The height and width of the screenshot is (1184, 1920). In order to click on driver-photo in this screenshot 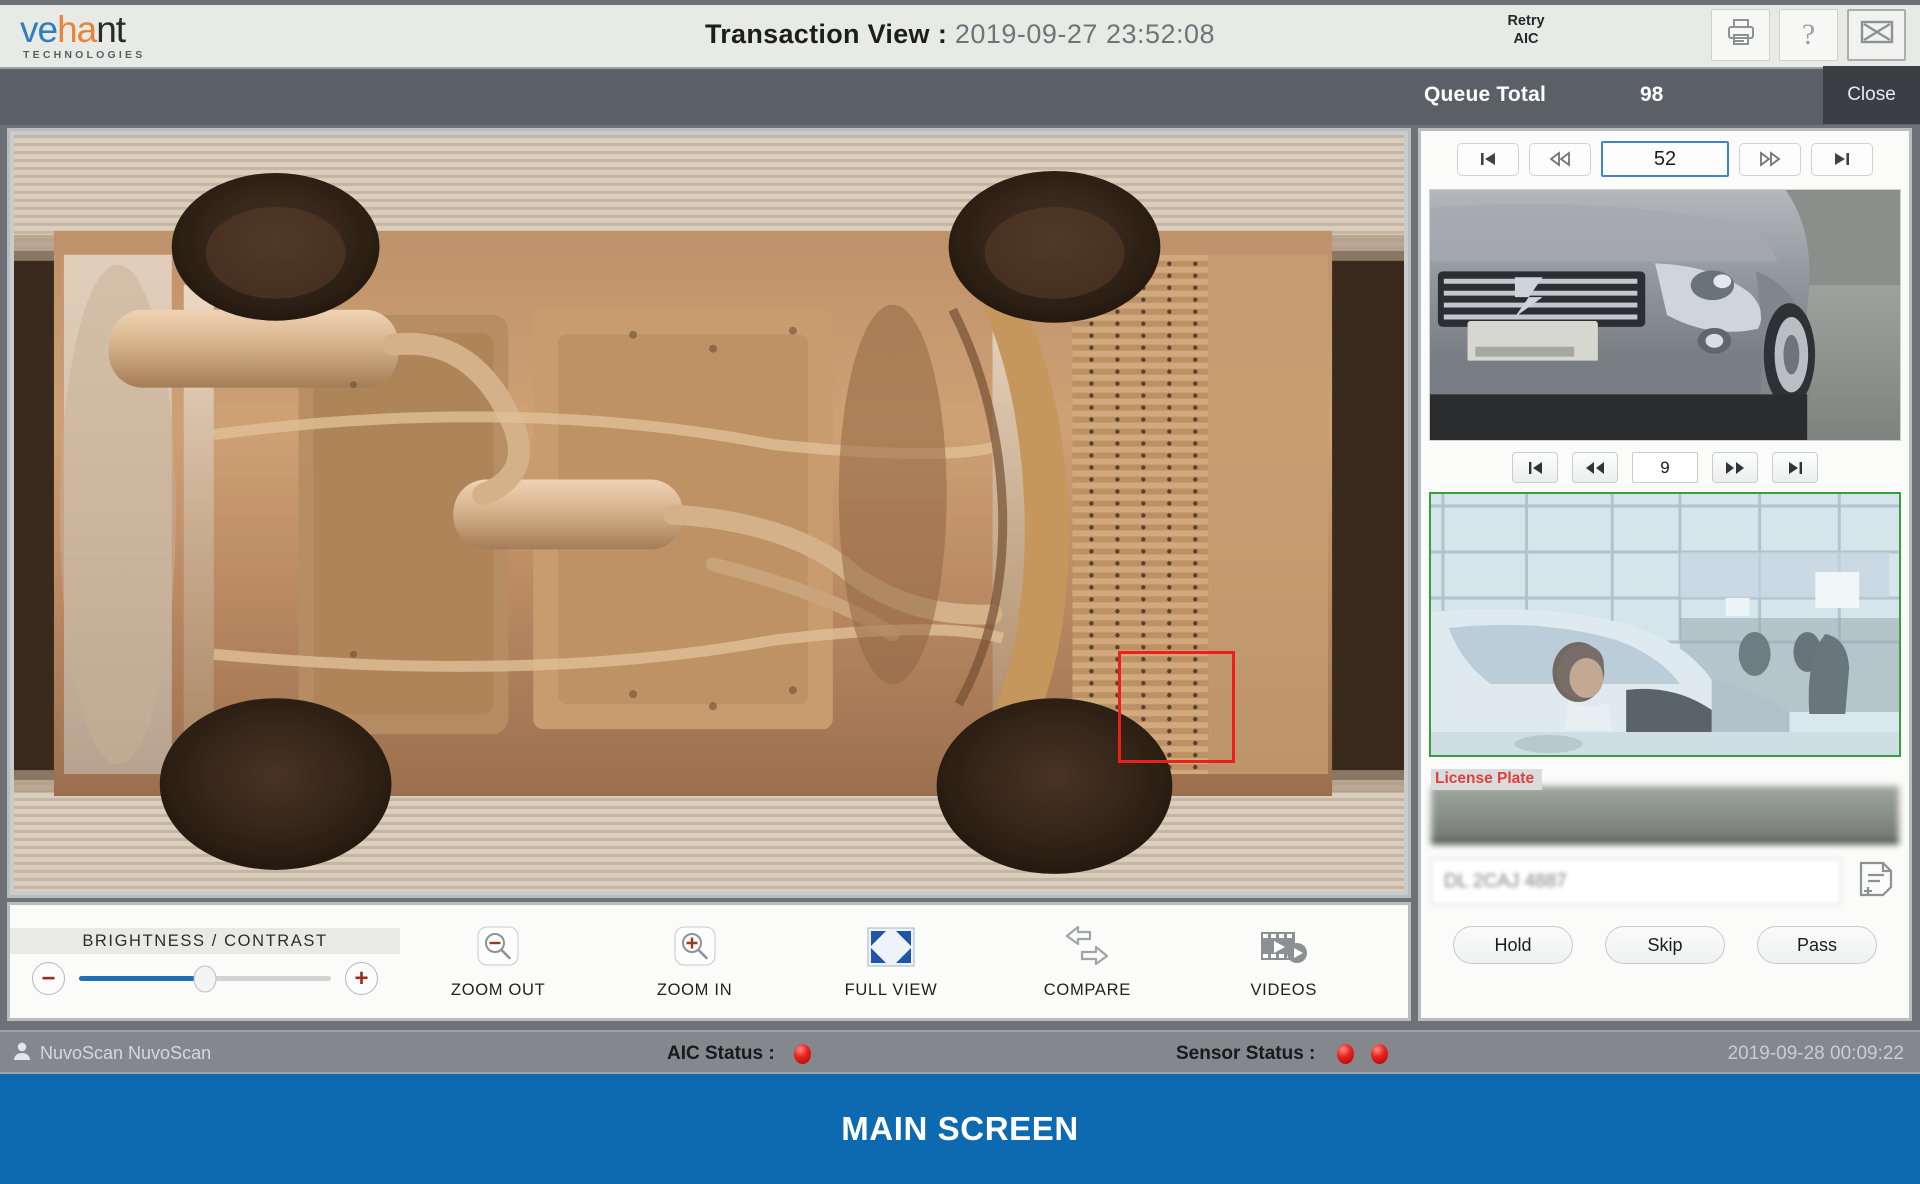, I will do `click(1665, 624)`.